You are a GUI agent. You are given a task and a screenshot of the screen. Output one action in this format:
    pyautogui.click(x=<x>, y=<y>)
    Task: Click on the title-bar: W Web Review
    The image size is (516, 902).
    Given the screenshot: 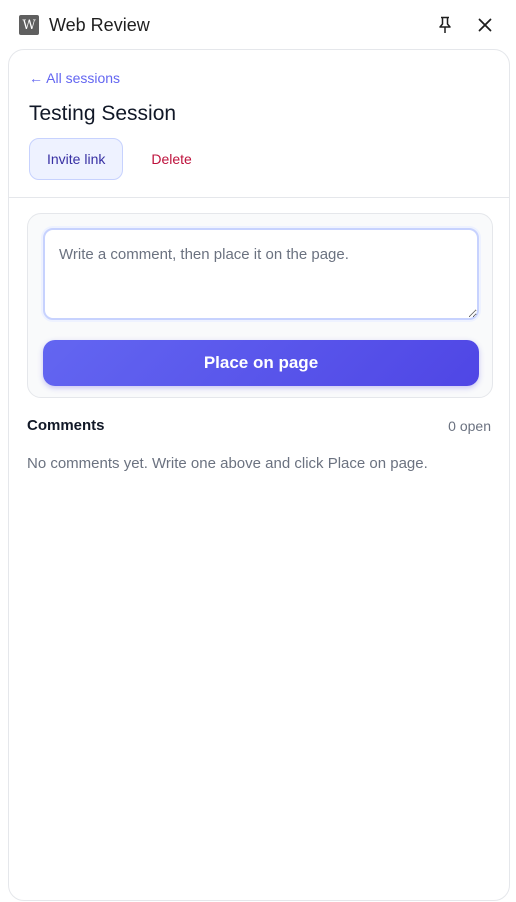 What is the action you would take?
    pyautogui.click(x=258, y=25)
    